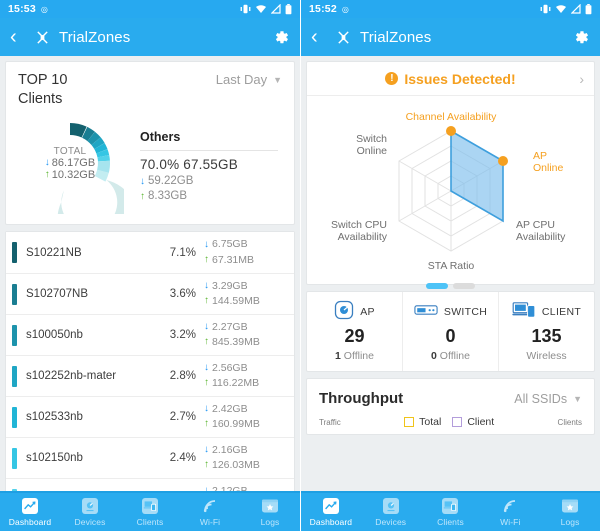 The height and width of the screenshot is (531, 600). I want to click on stat-card-switch: SWITCH 0 0 Offline, so click(450, 331).